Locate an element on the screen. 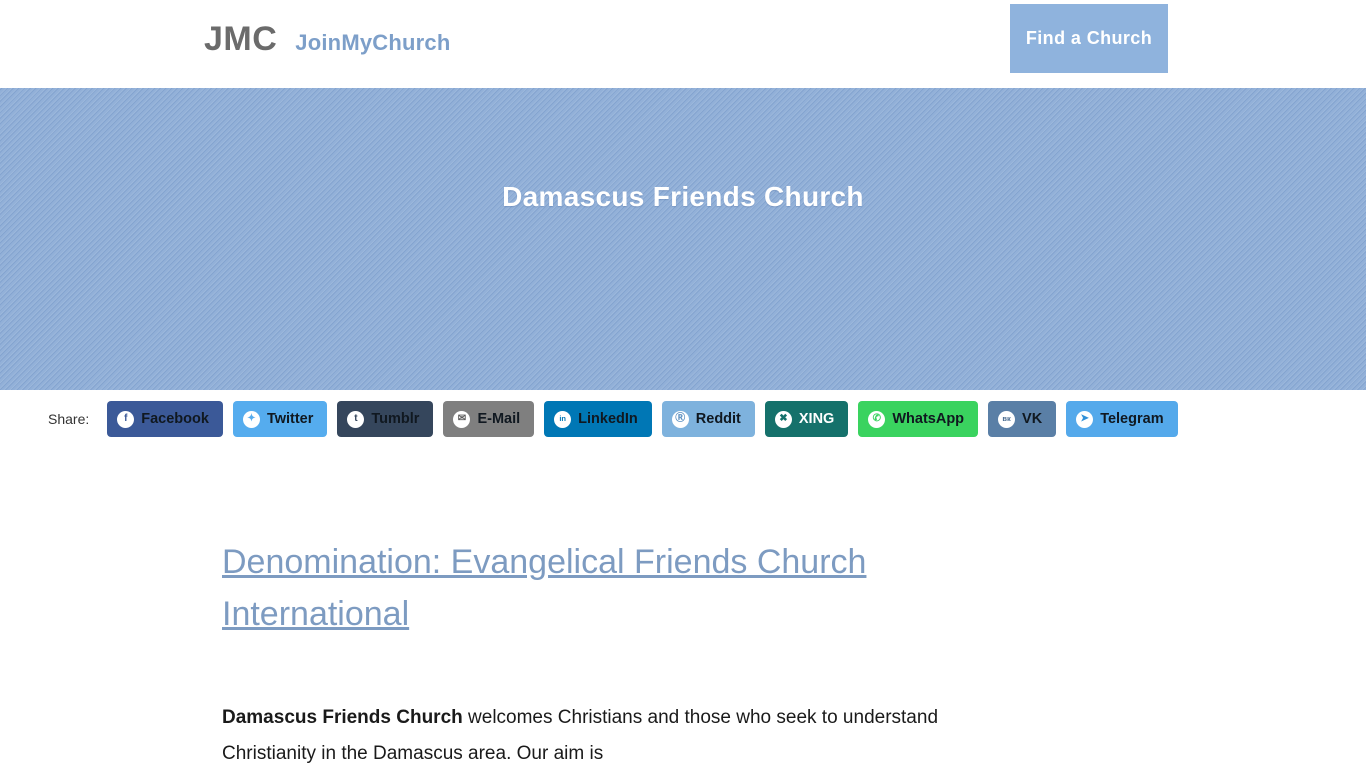  share-button-label: Facebook is located at coordinates (175, 419).